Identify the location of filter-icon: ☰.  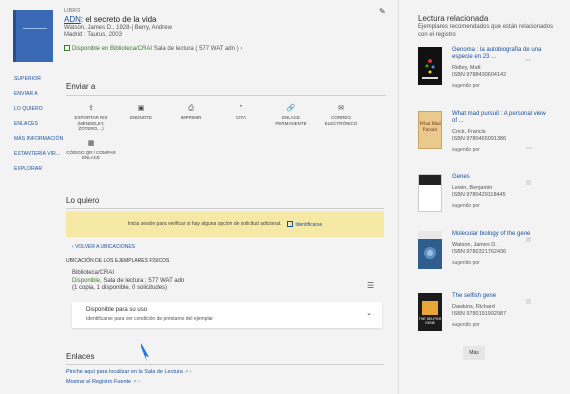
(370, 285).